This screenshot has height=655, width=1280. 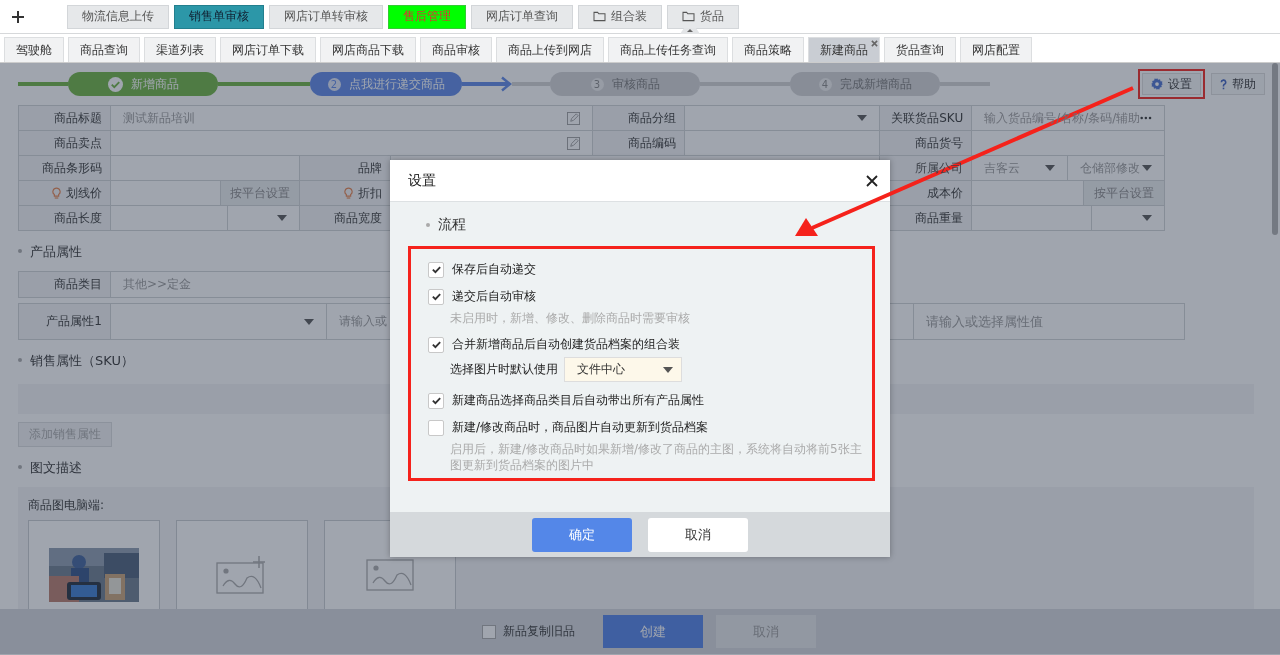 What do you see at coordinates (422, 180) in the screenshot?
I see `dialog-title: 设置` at bounding box center [422, 180].